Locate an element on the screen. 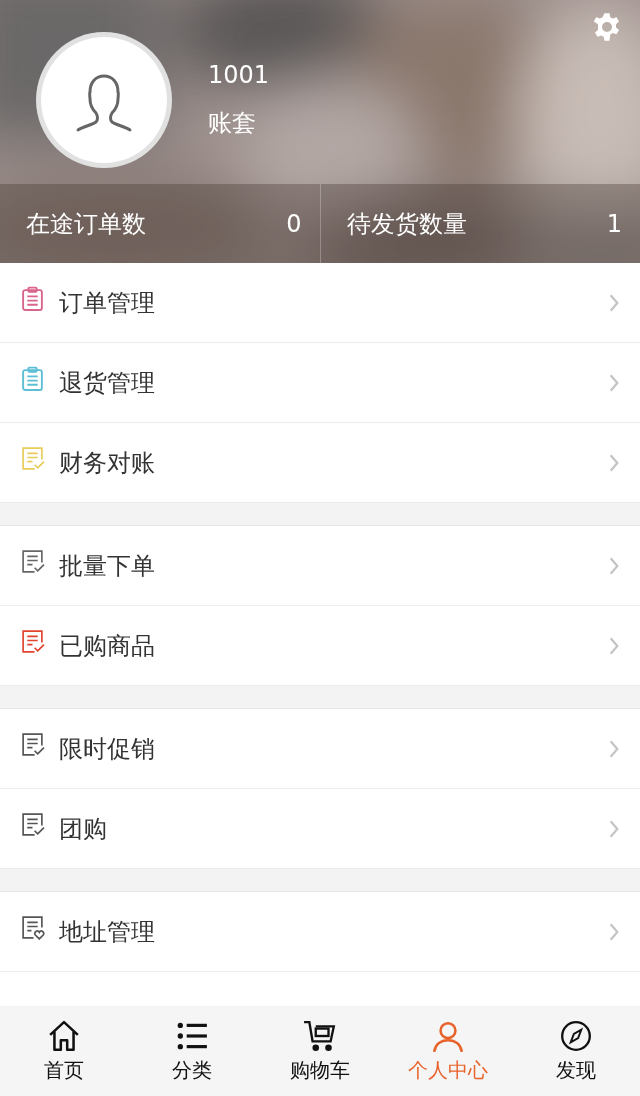 The image size is (640, 1096). person-icon is located at coordinates (448, 1036).